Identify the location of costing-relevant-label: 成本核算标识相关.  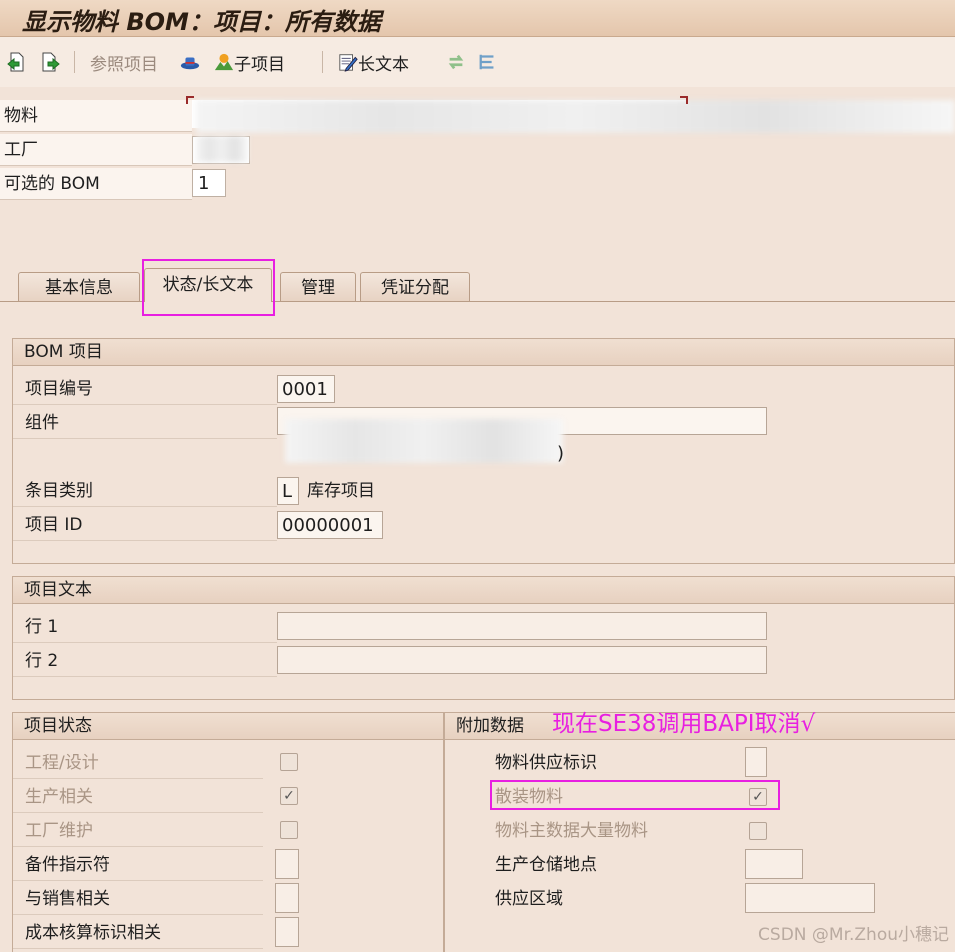
(138, 933).